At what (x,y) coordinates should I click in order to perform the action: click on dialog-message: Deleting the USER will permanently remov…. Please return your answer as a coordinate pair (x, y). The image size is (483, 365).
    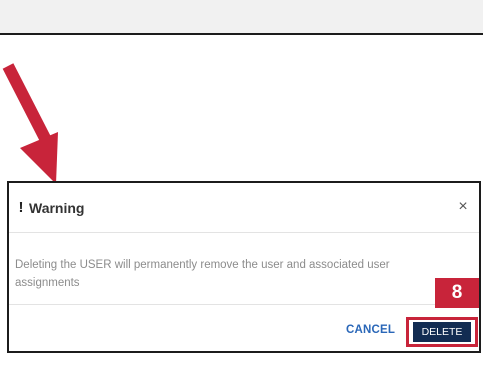
    Looking at the image, I should click on (202, 274).